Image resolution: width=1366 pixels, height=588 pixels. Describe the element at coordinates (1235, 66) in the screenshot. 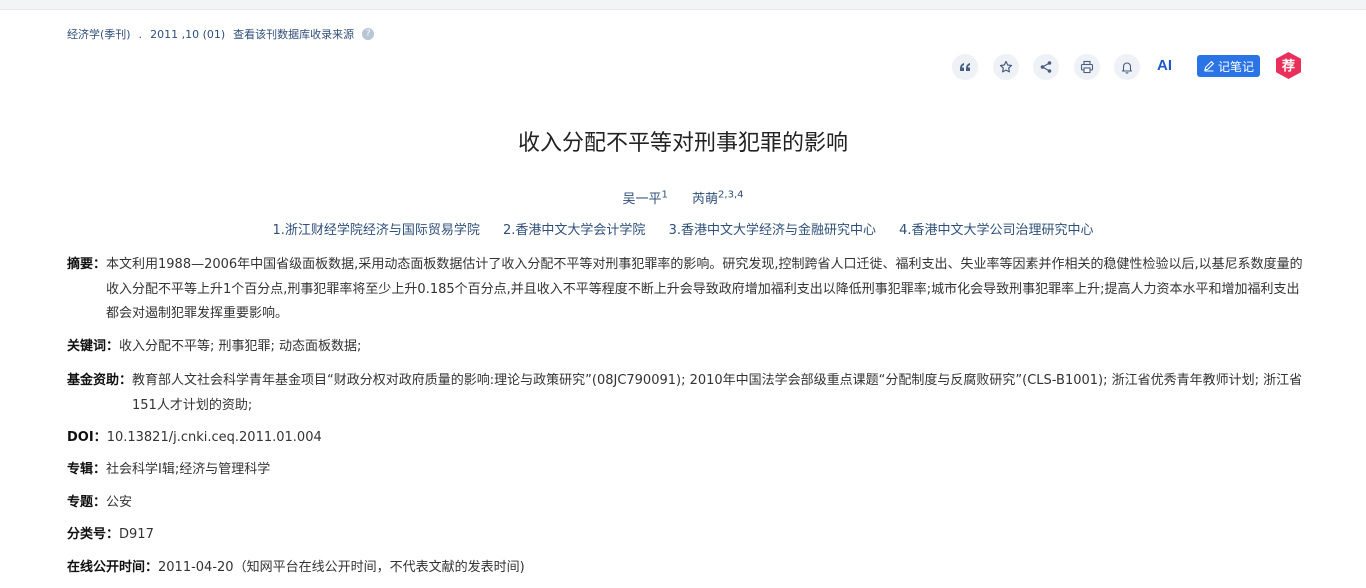

I see `take-note-label: 记笔记` at that location.